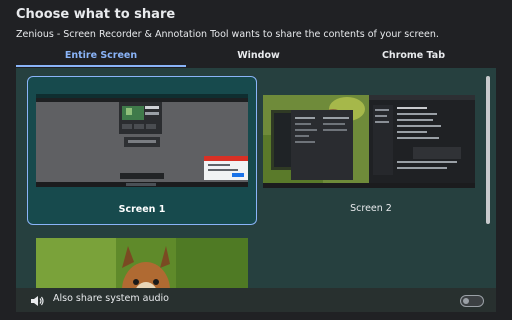 The width and height of the screenshot is (512, 320). What do you see at coordinates (101, 66) in the screenshot?
I see `active-tab-indicator` at bounding box center [101, 66].